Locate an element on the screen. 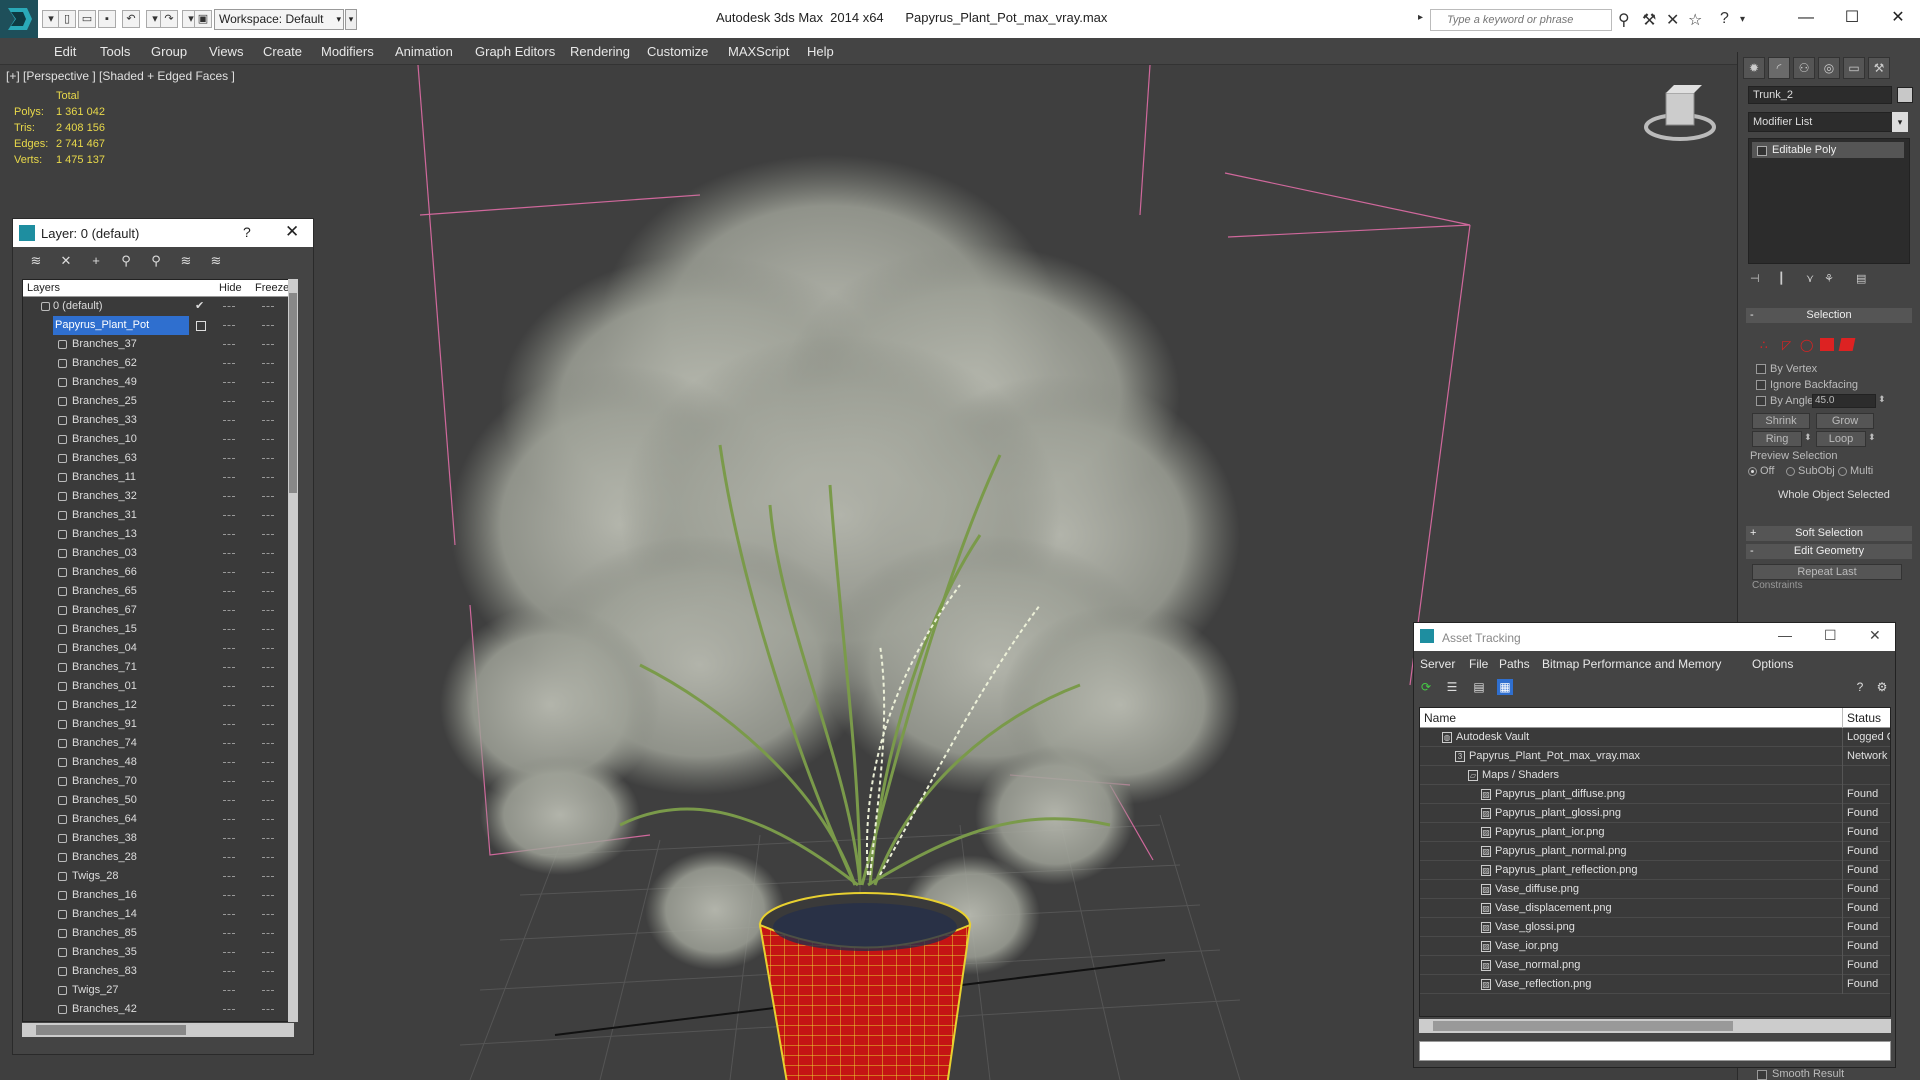 This screenshot has width=1920, height=1080. layer-object-row: Branches_10 is located at coordinates (154, 439).